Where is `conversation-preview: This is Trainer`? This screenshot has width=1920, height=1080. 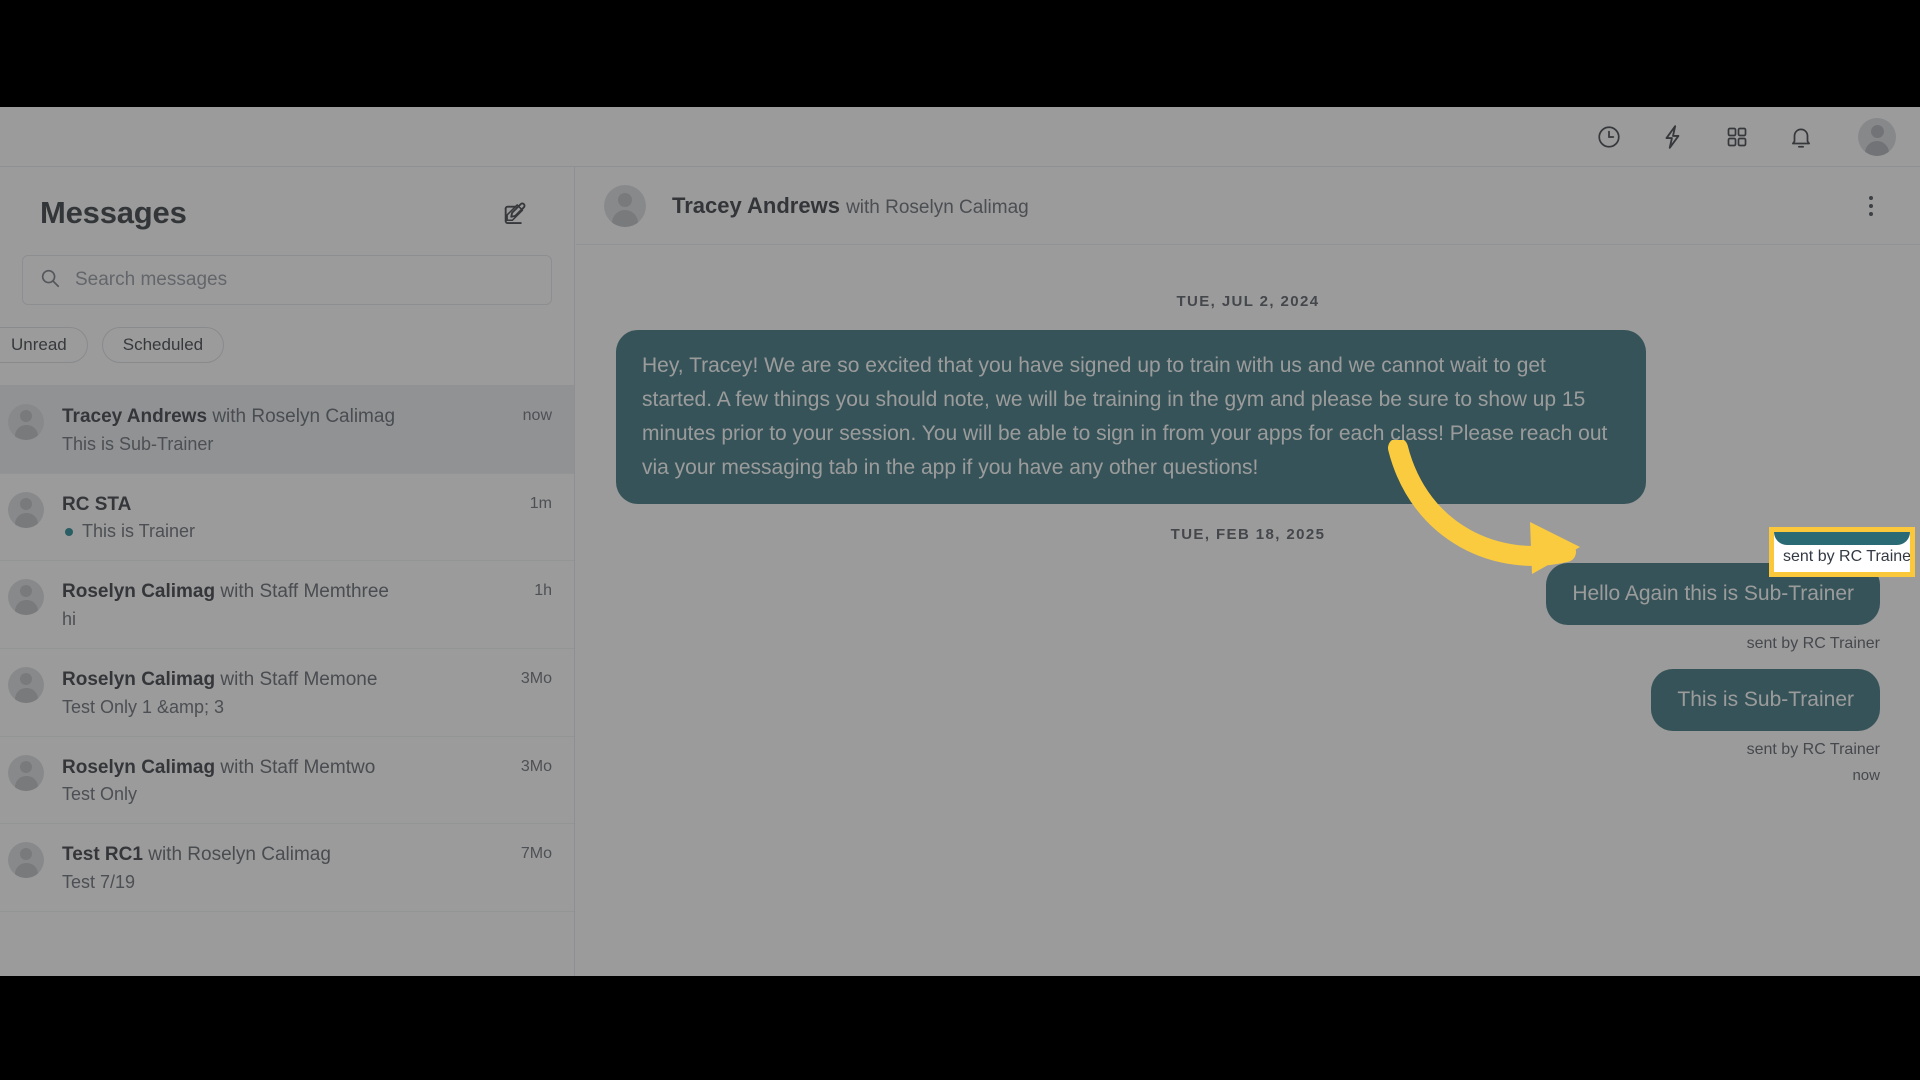
conversation-preview: This is Trainer is located at coordinates (276, 531).